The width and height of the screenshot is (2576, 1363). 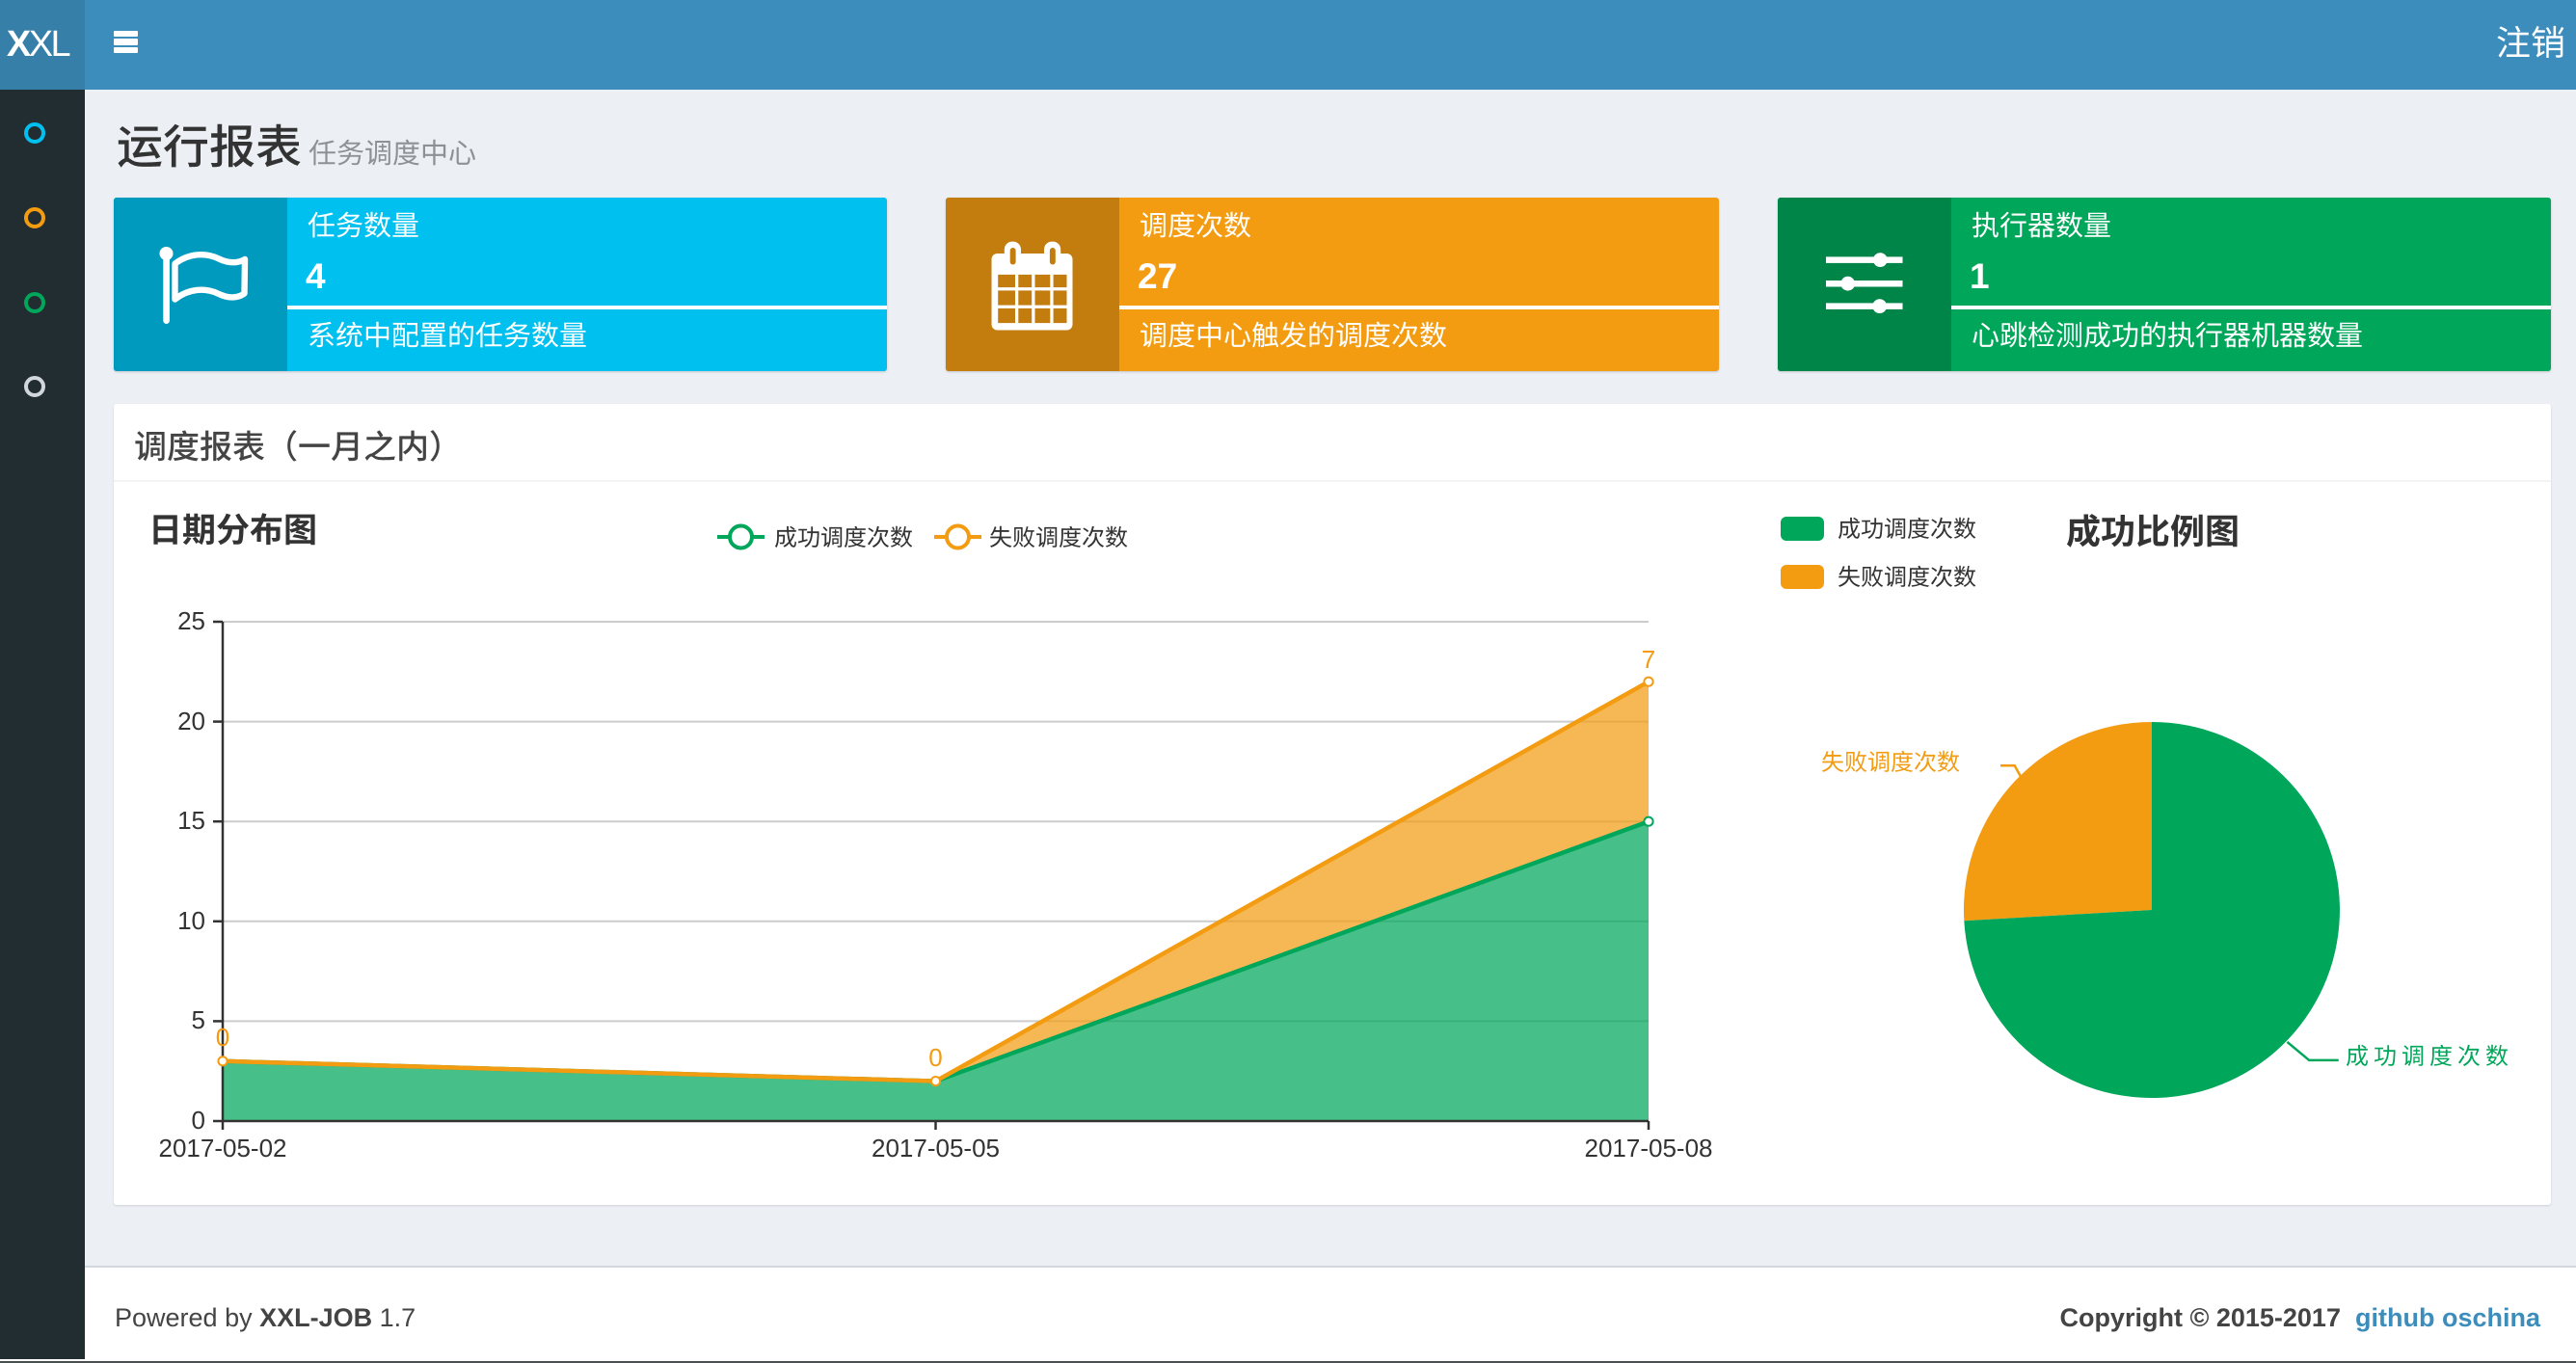 I want to click on svg-text: 5, so click(x=199, y=1019).